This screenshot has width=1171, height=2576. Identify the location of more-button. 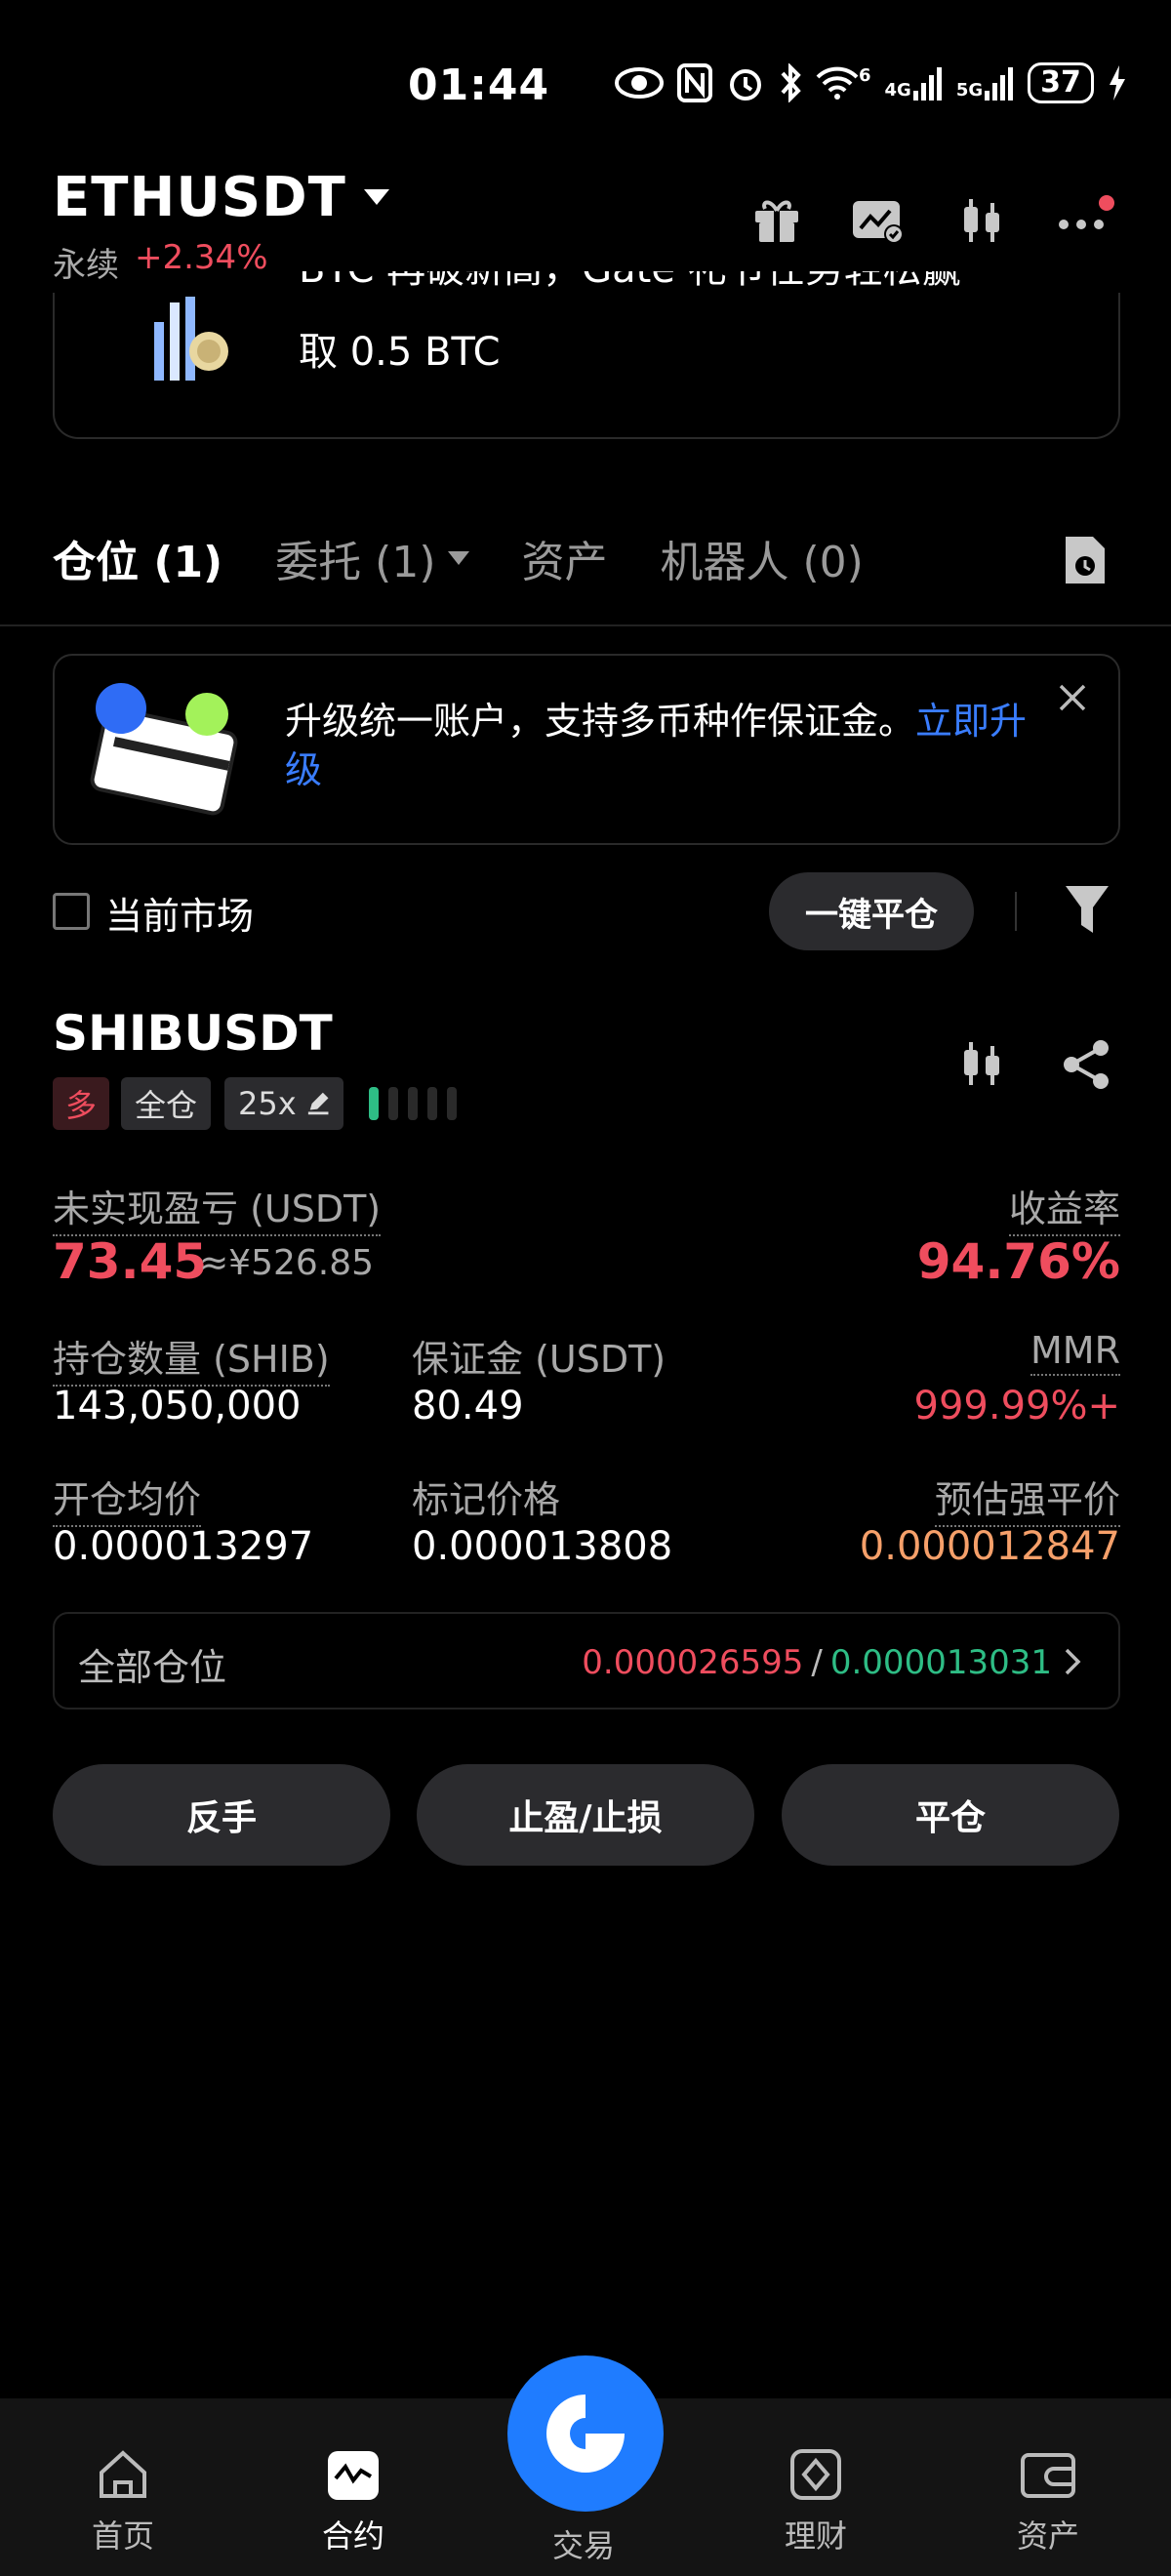
(1087, 220).